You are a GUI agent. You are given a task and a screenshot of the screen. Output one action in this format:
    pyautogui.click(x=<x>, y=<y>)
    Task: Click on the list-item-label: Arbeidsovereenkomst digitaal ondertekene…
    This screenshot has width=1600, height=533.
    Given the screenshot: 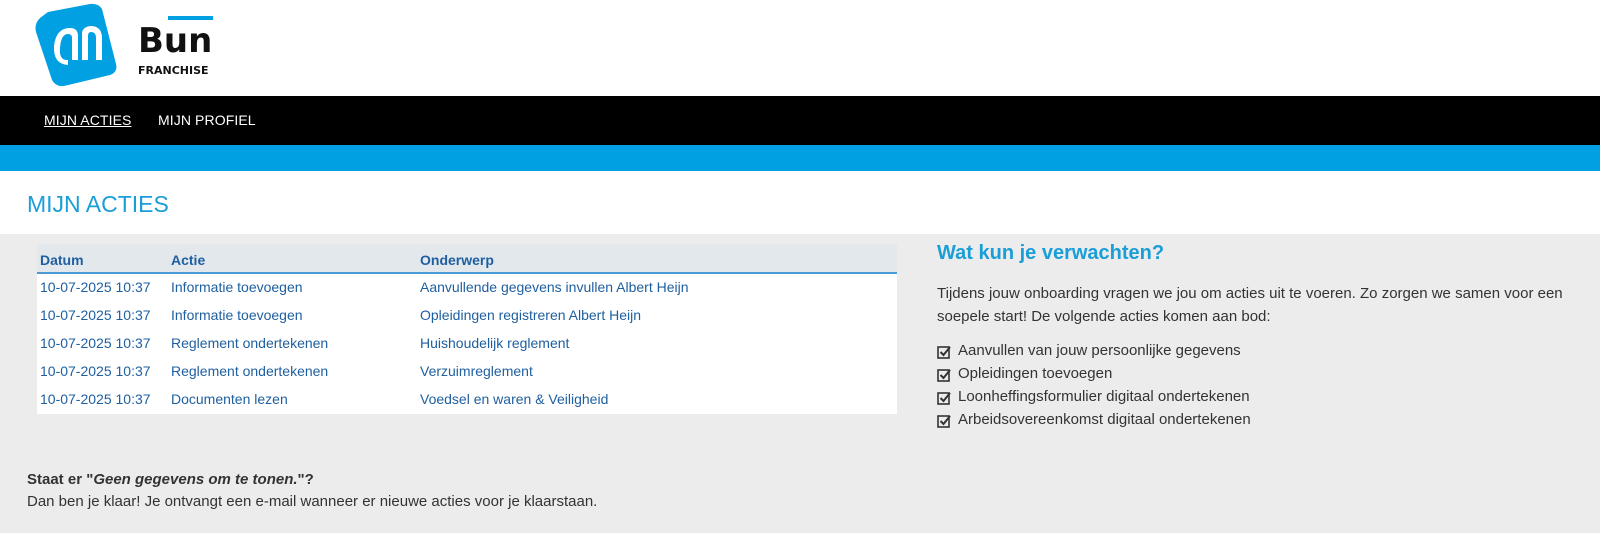 What is the action you would take?
    pyautogui.click(x=1104, y=419)
    